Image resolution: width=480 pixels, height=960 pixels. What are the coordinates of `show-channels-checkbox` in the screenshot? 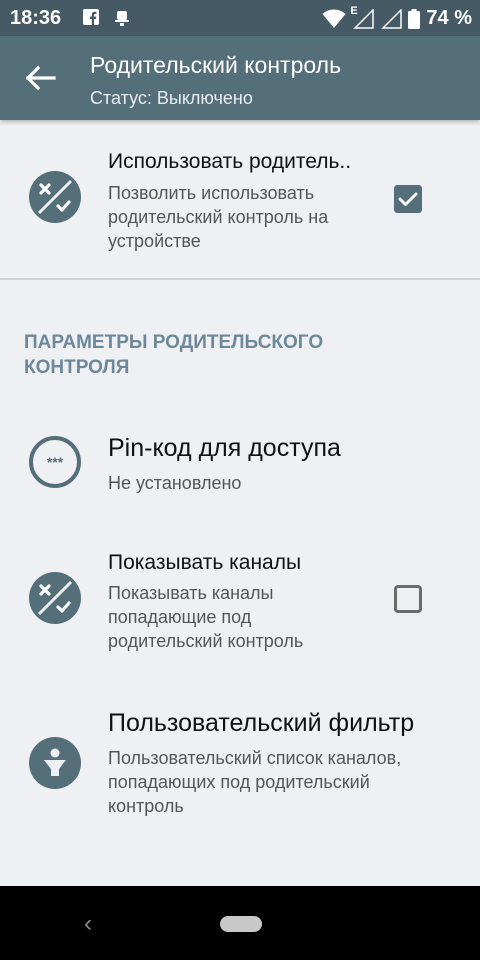 It's located at (408, 599).